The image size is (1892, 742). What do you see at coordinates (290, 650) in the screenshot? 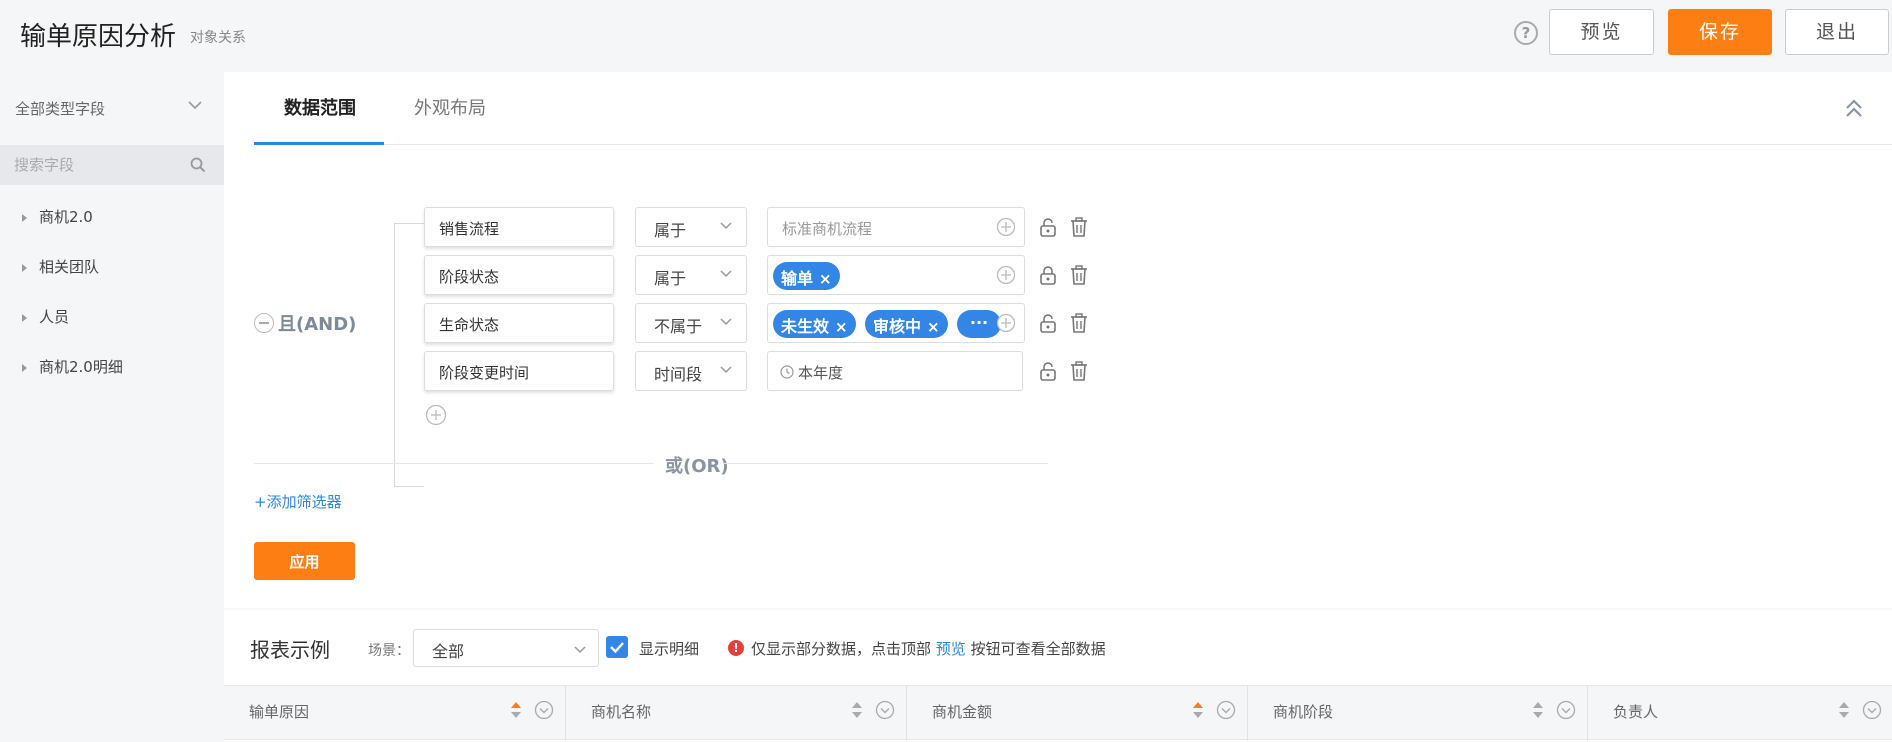
I see `report-title: 报表示例` at bounding box center [290, 650].